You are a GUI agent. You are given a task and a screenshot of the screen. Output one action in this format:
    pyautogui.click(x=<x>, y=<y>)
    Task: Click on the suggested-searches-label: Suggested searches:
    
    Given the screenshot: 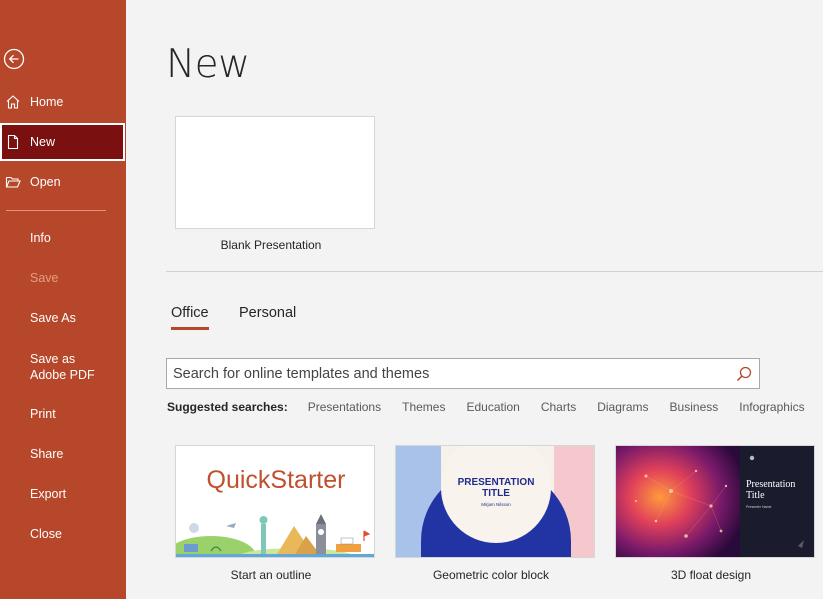 What is the action you would take?
    pyautogui.click(x=227, y=407)
    